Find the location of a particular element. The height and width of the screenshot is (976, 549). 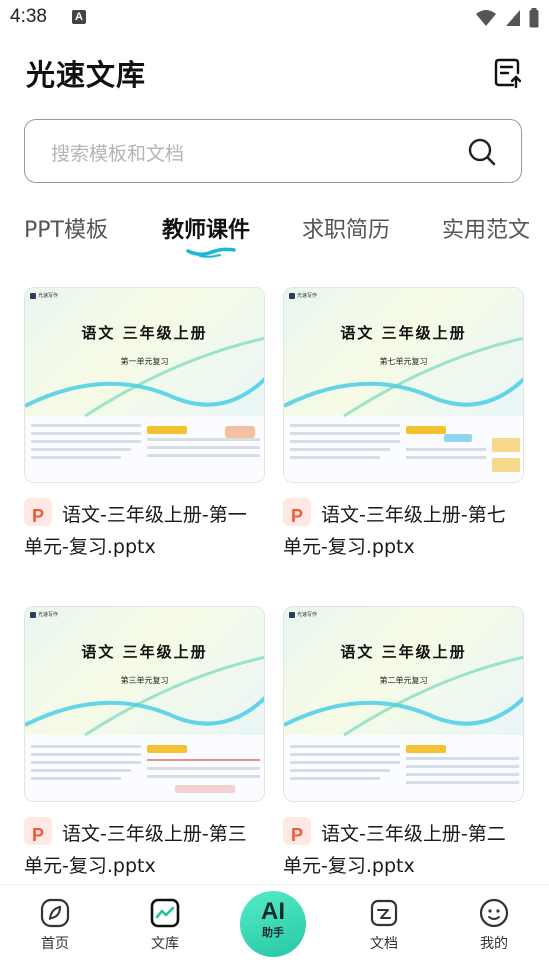

search-placeholder: 搜索模板和文档 is located at coordinates (118, 154).